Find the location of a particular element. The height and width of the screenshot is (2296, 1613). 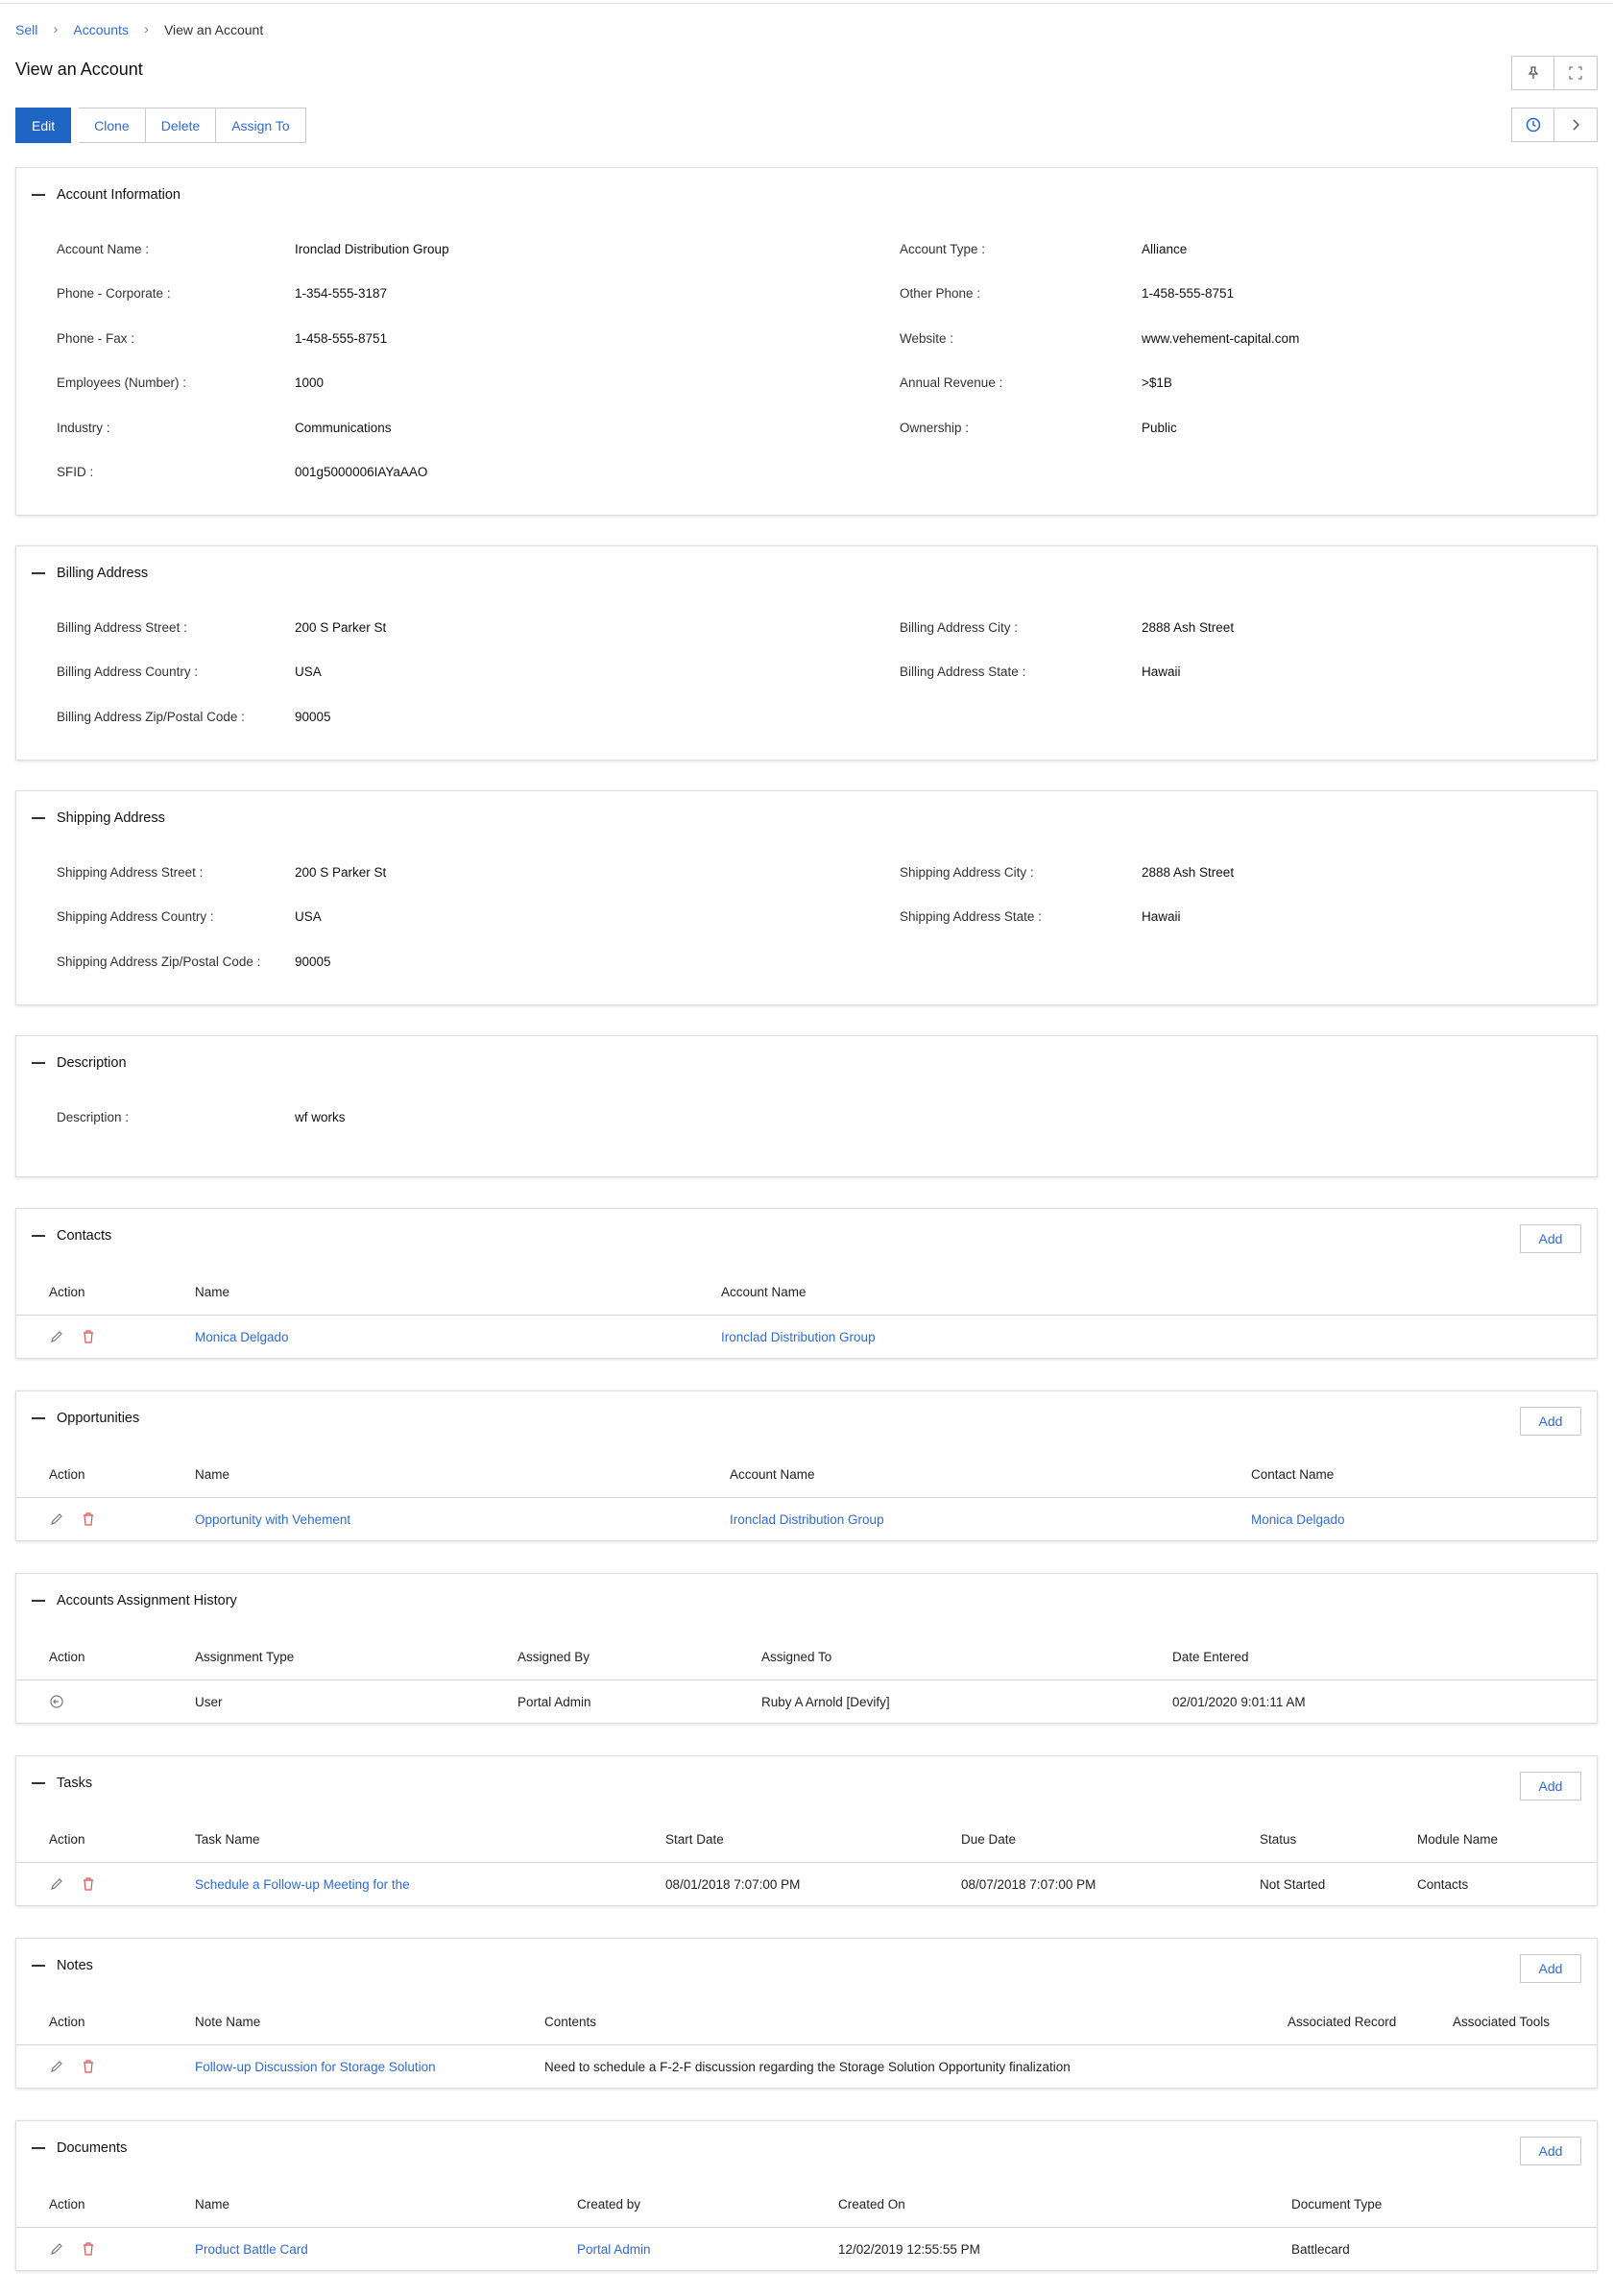

chevron-right-icon: › is located at coordinates (146, 29).